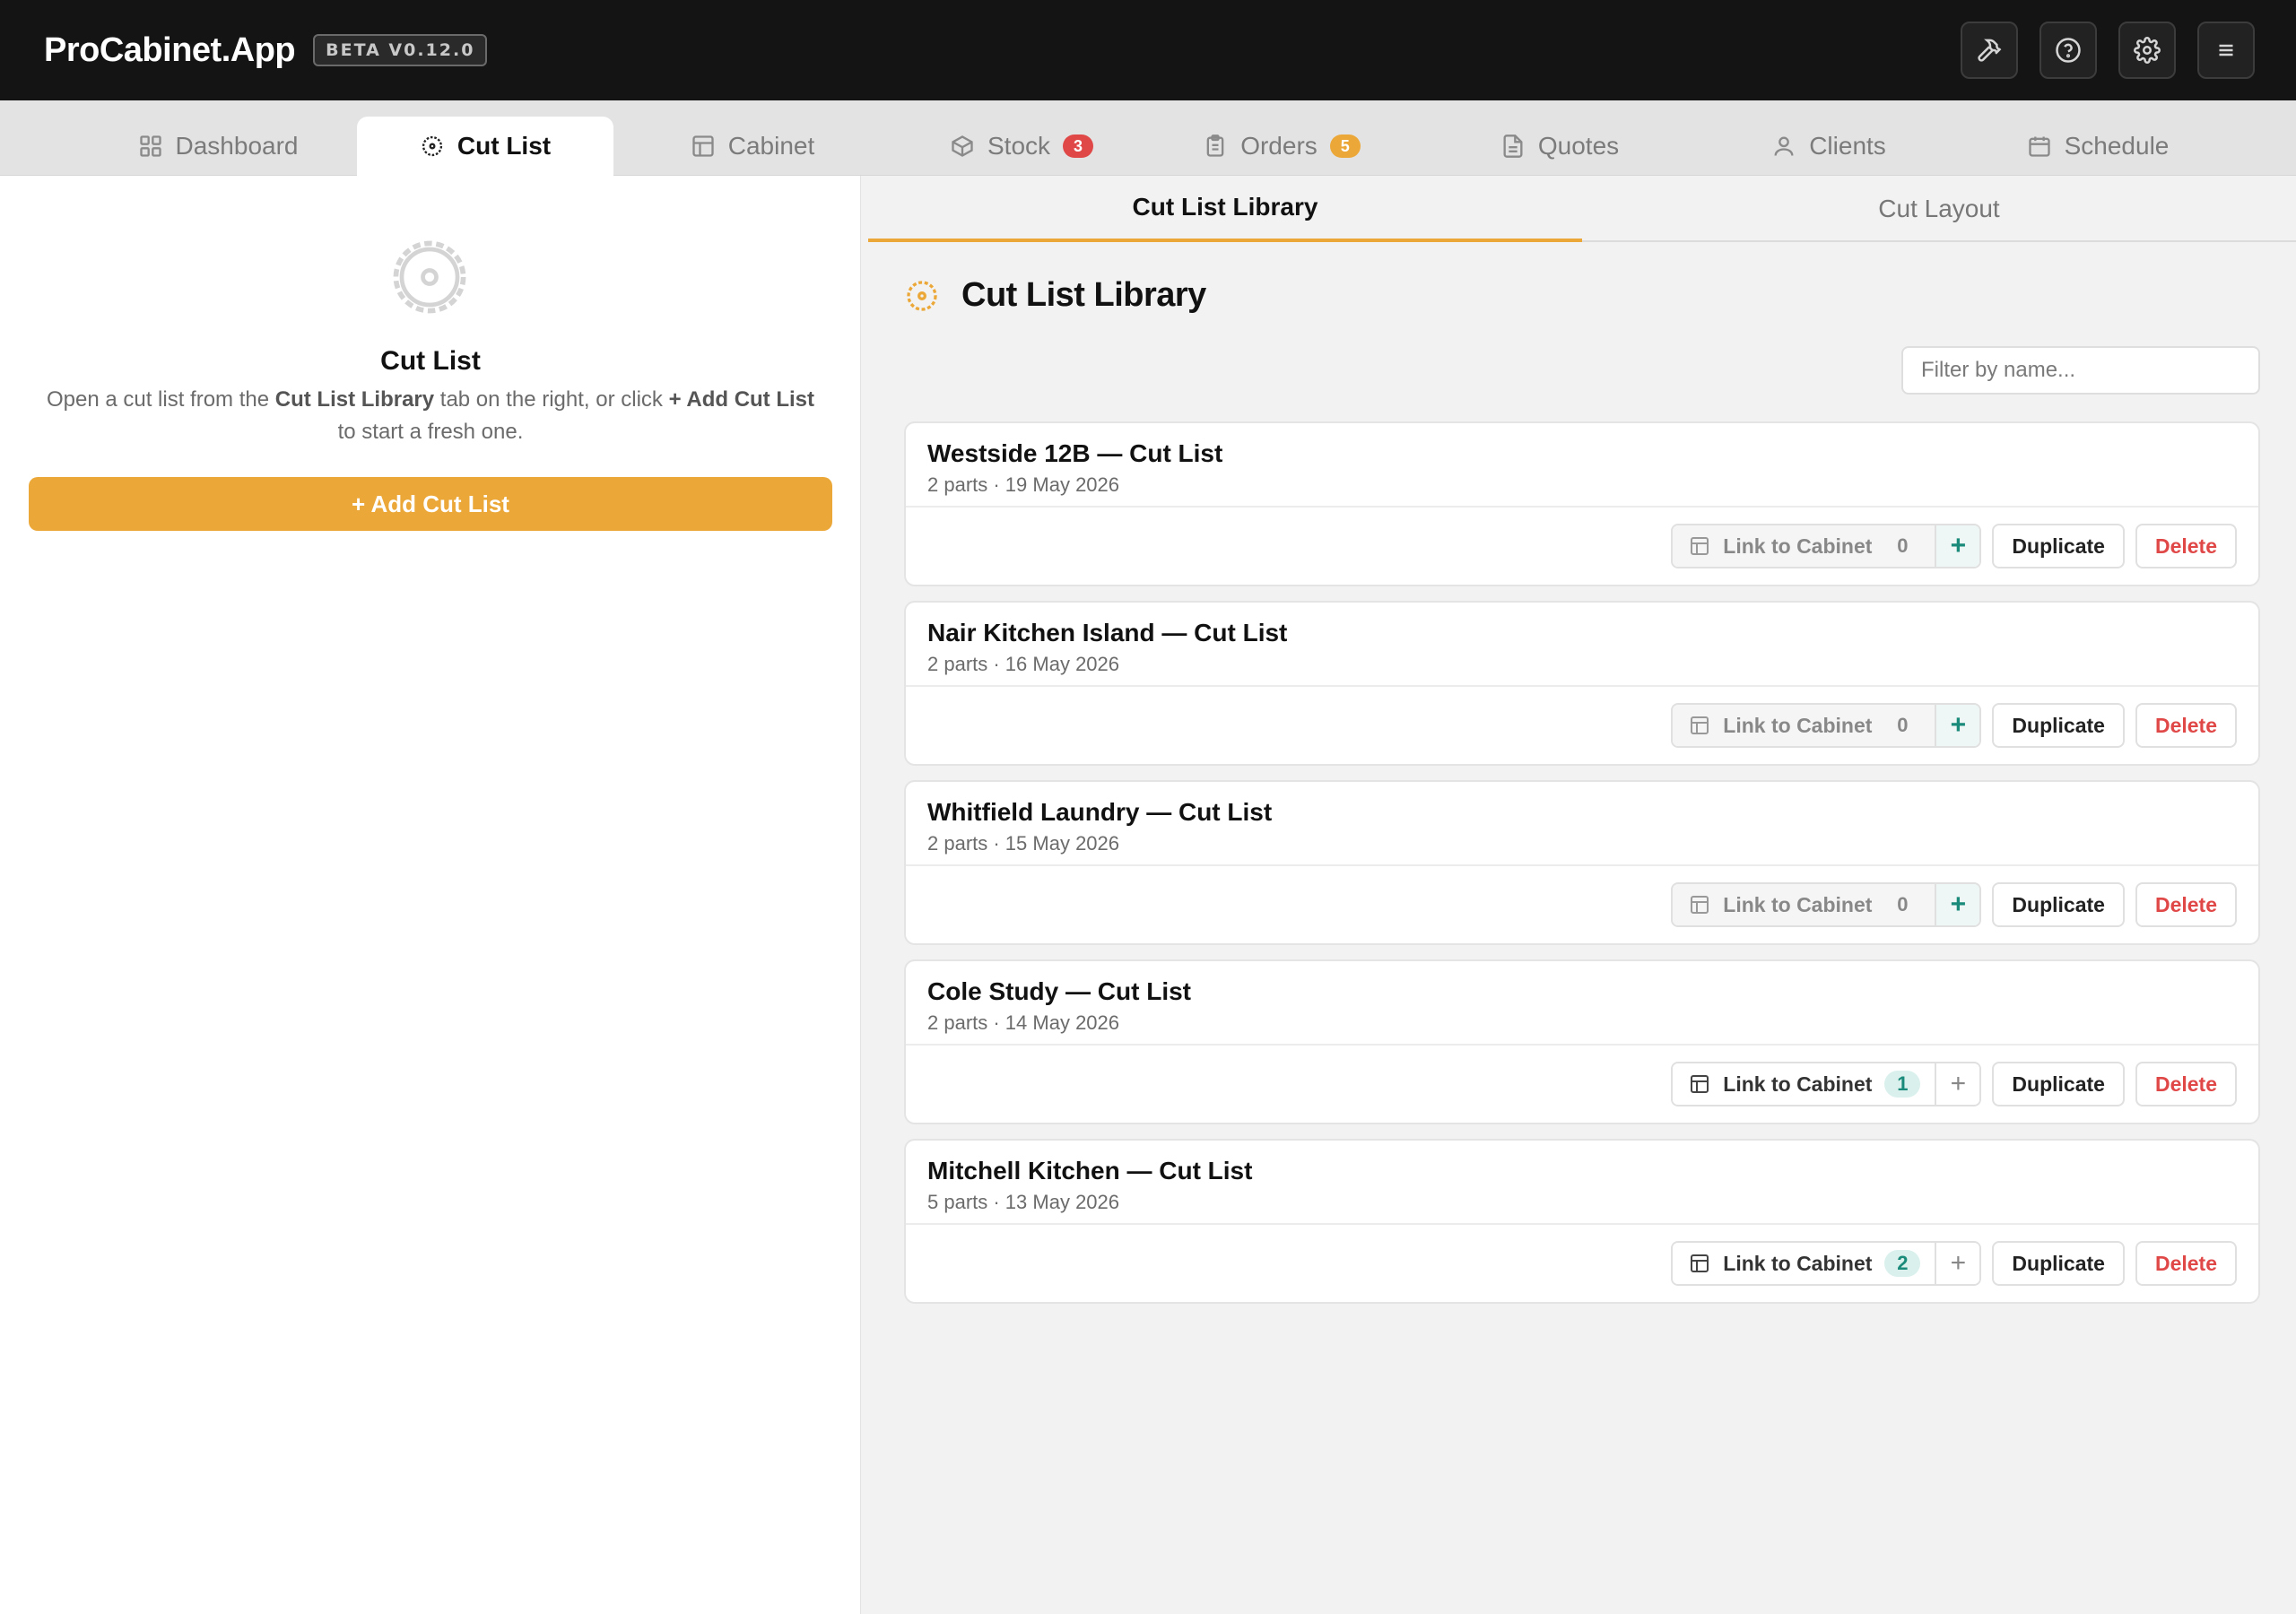 This screenshot has width=2296, height=1614. Describe the element at coordinates (1083, 295) in the screenshot. I see `library-title: Cut List Library` at that location.